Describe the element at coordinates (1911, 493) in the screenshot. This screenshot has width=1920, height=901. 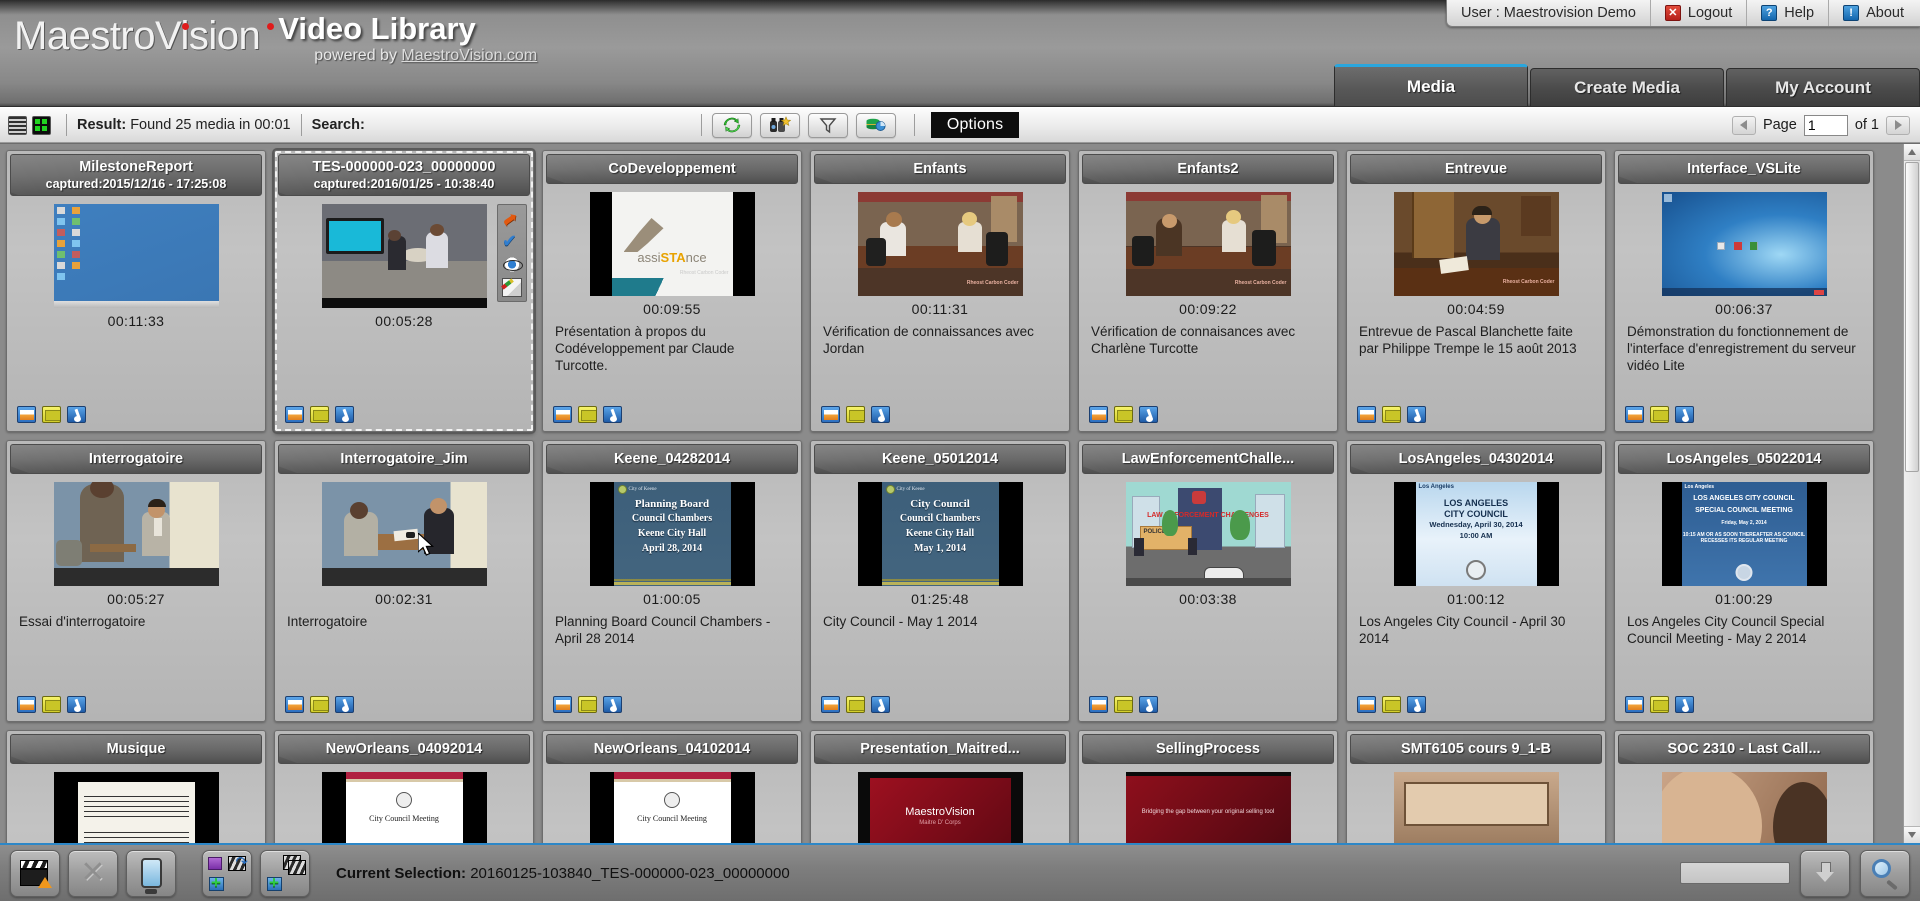
I see `vertical-scrollbar` at that location.